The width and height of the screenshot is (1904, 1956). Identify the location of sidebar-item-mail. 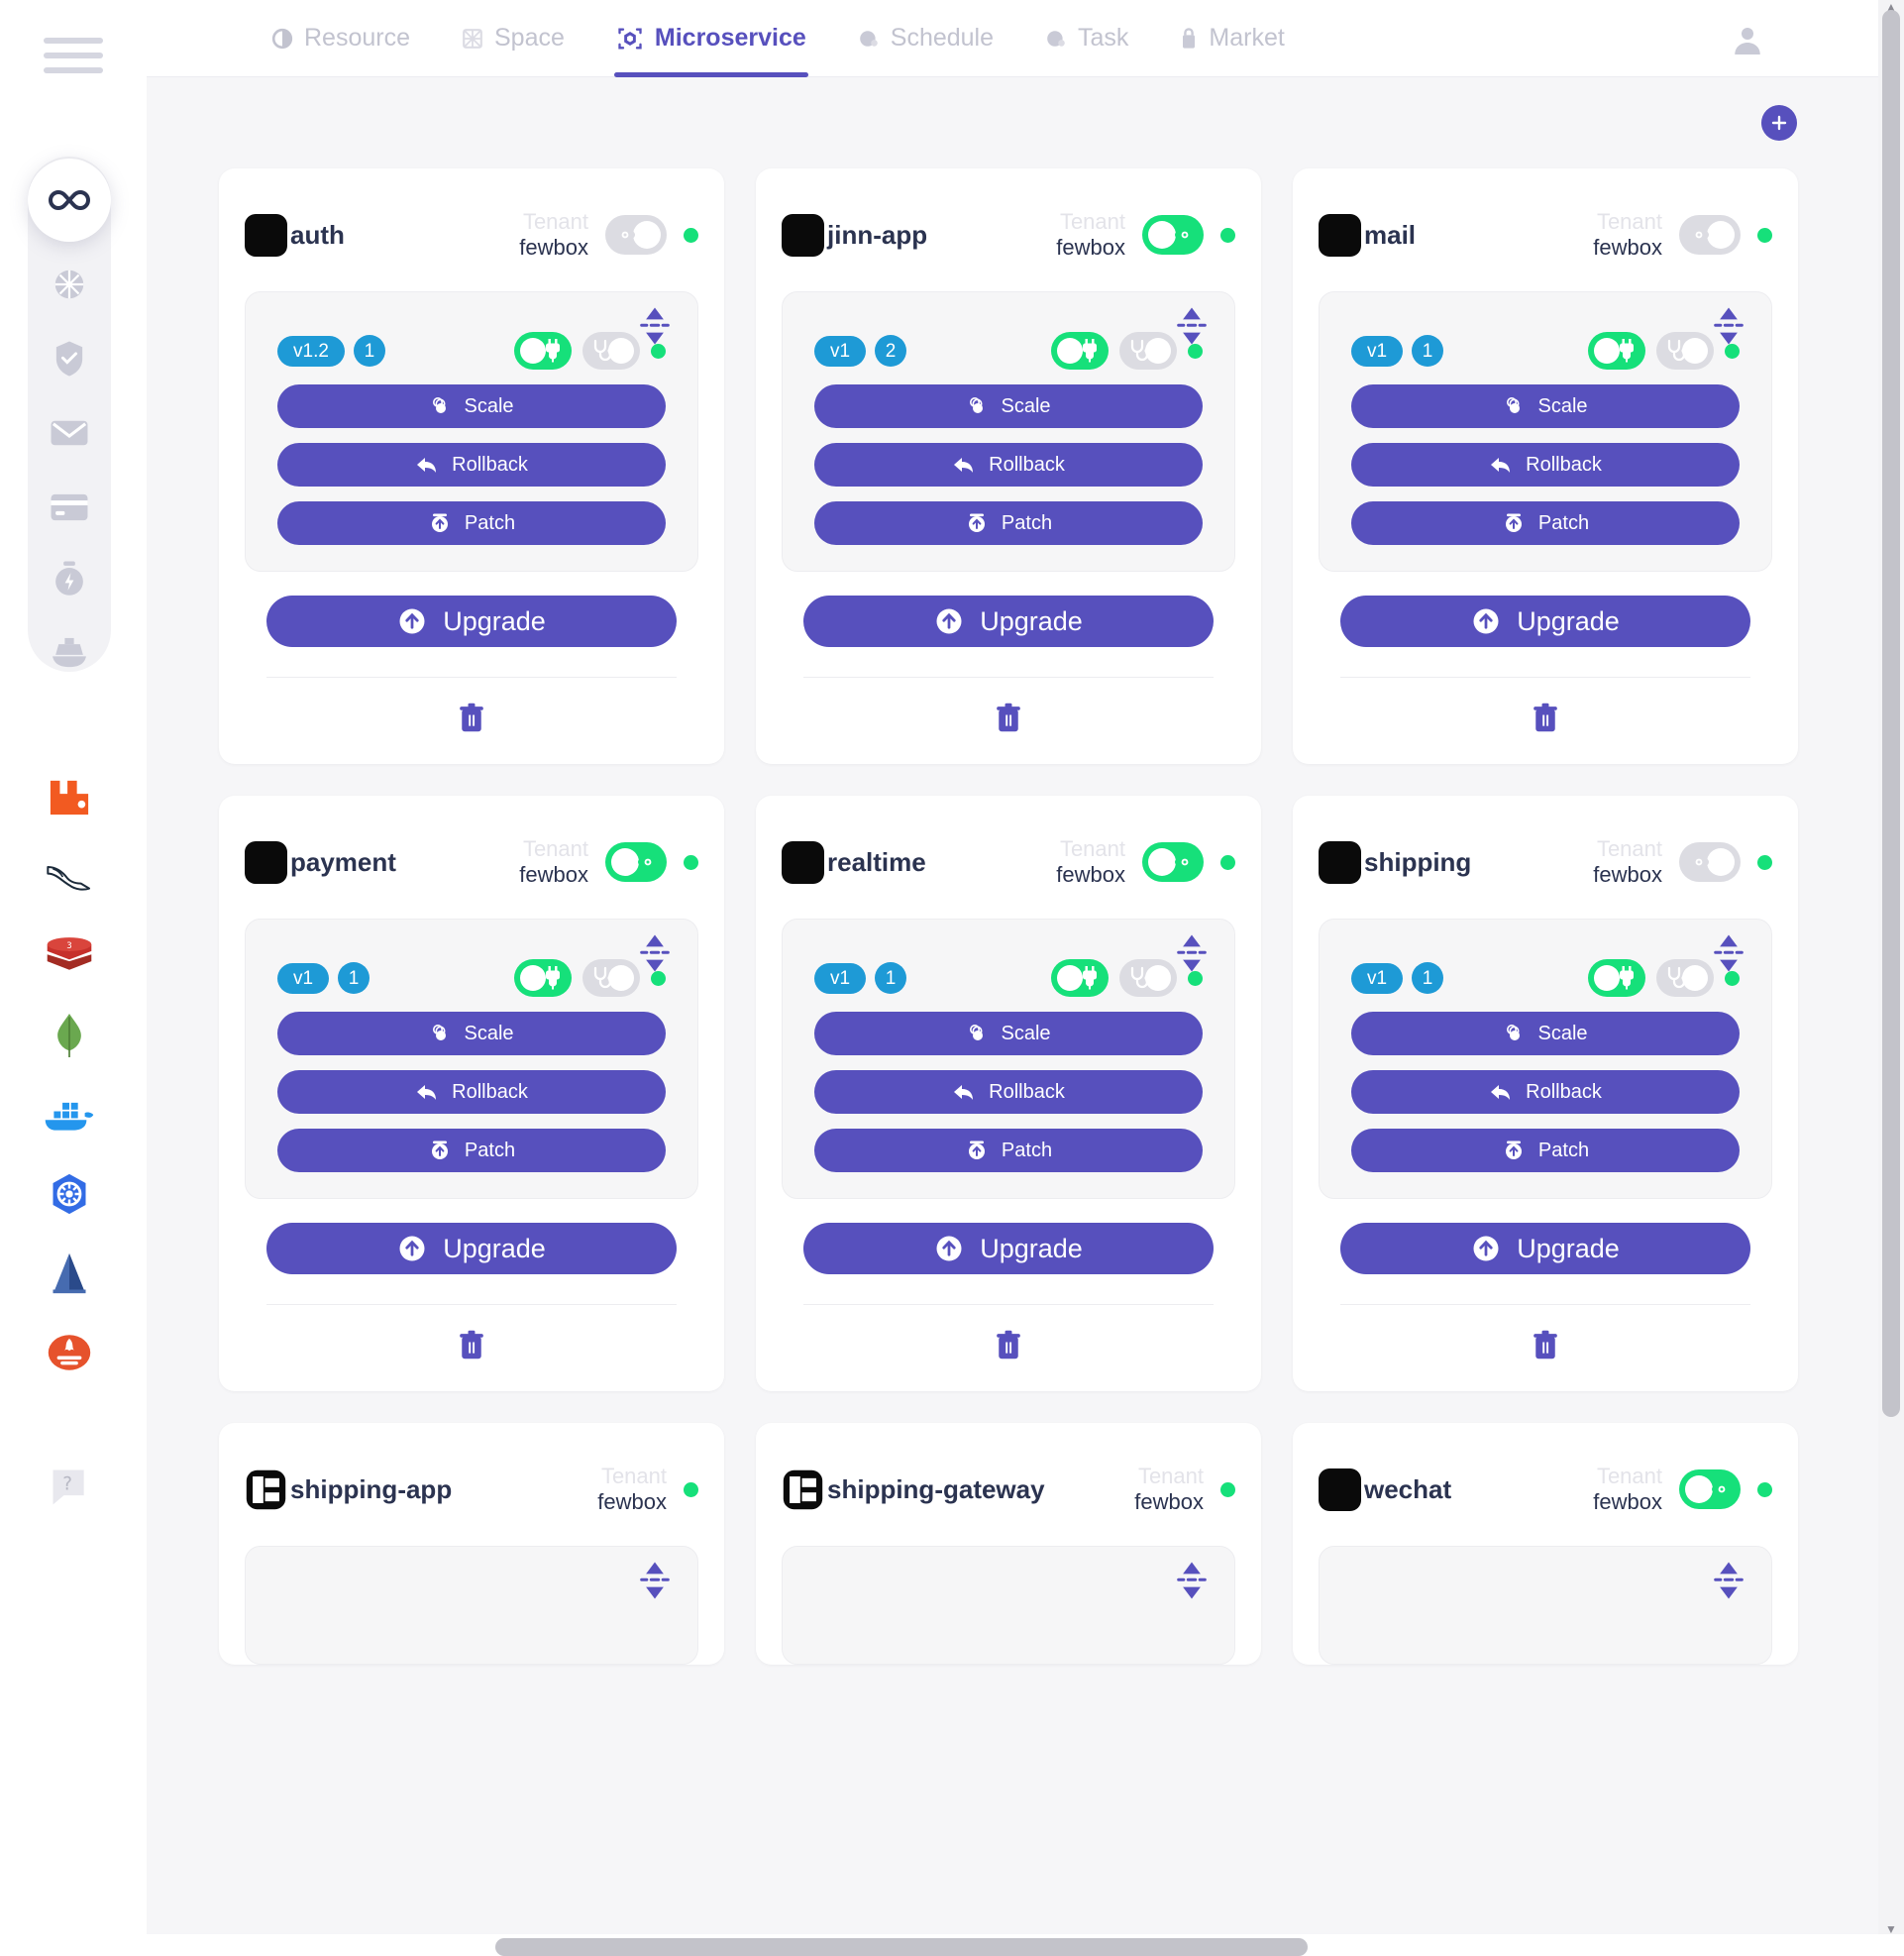
(69, 433).